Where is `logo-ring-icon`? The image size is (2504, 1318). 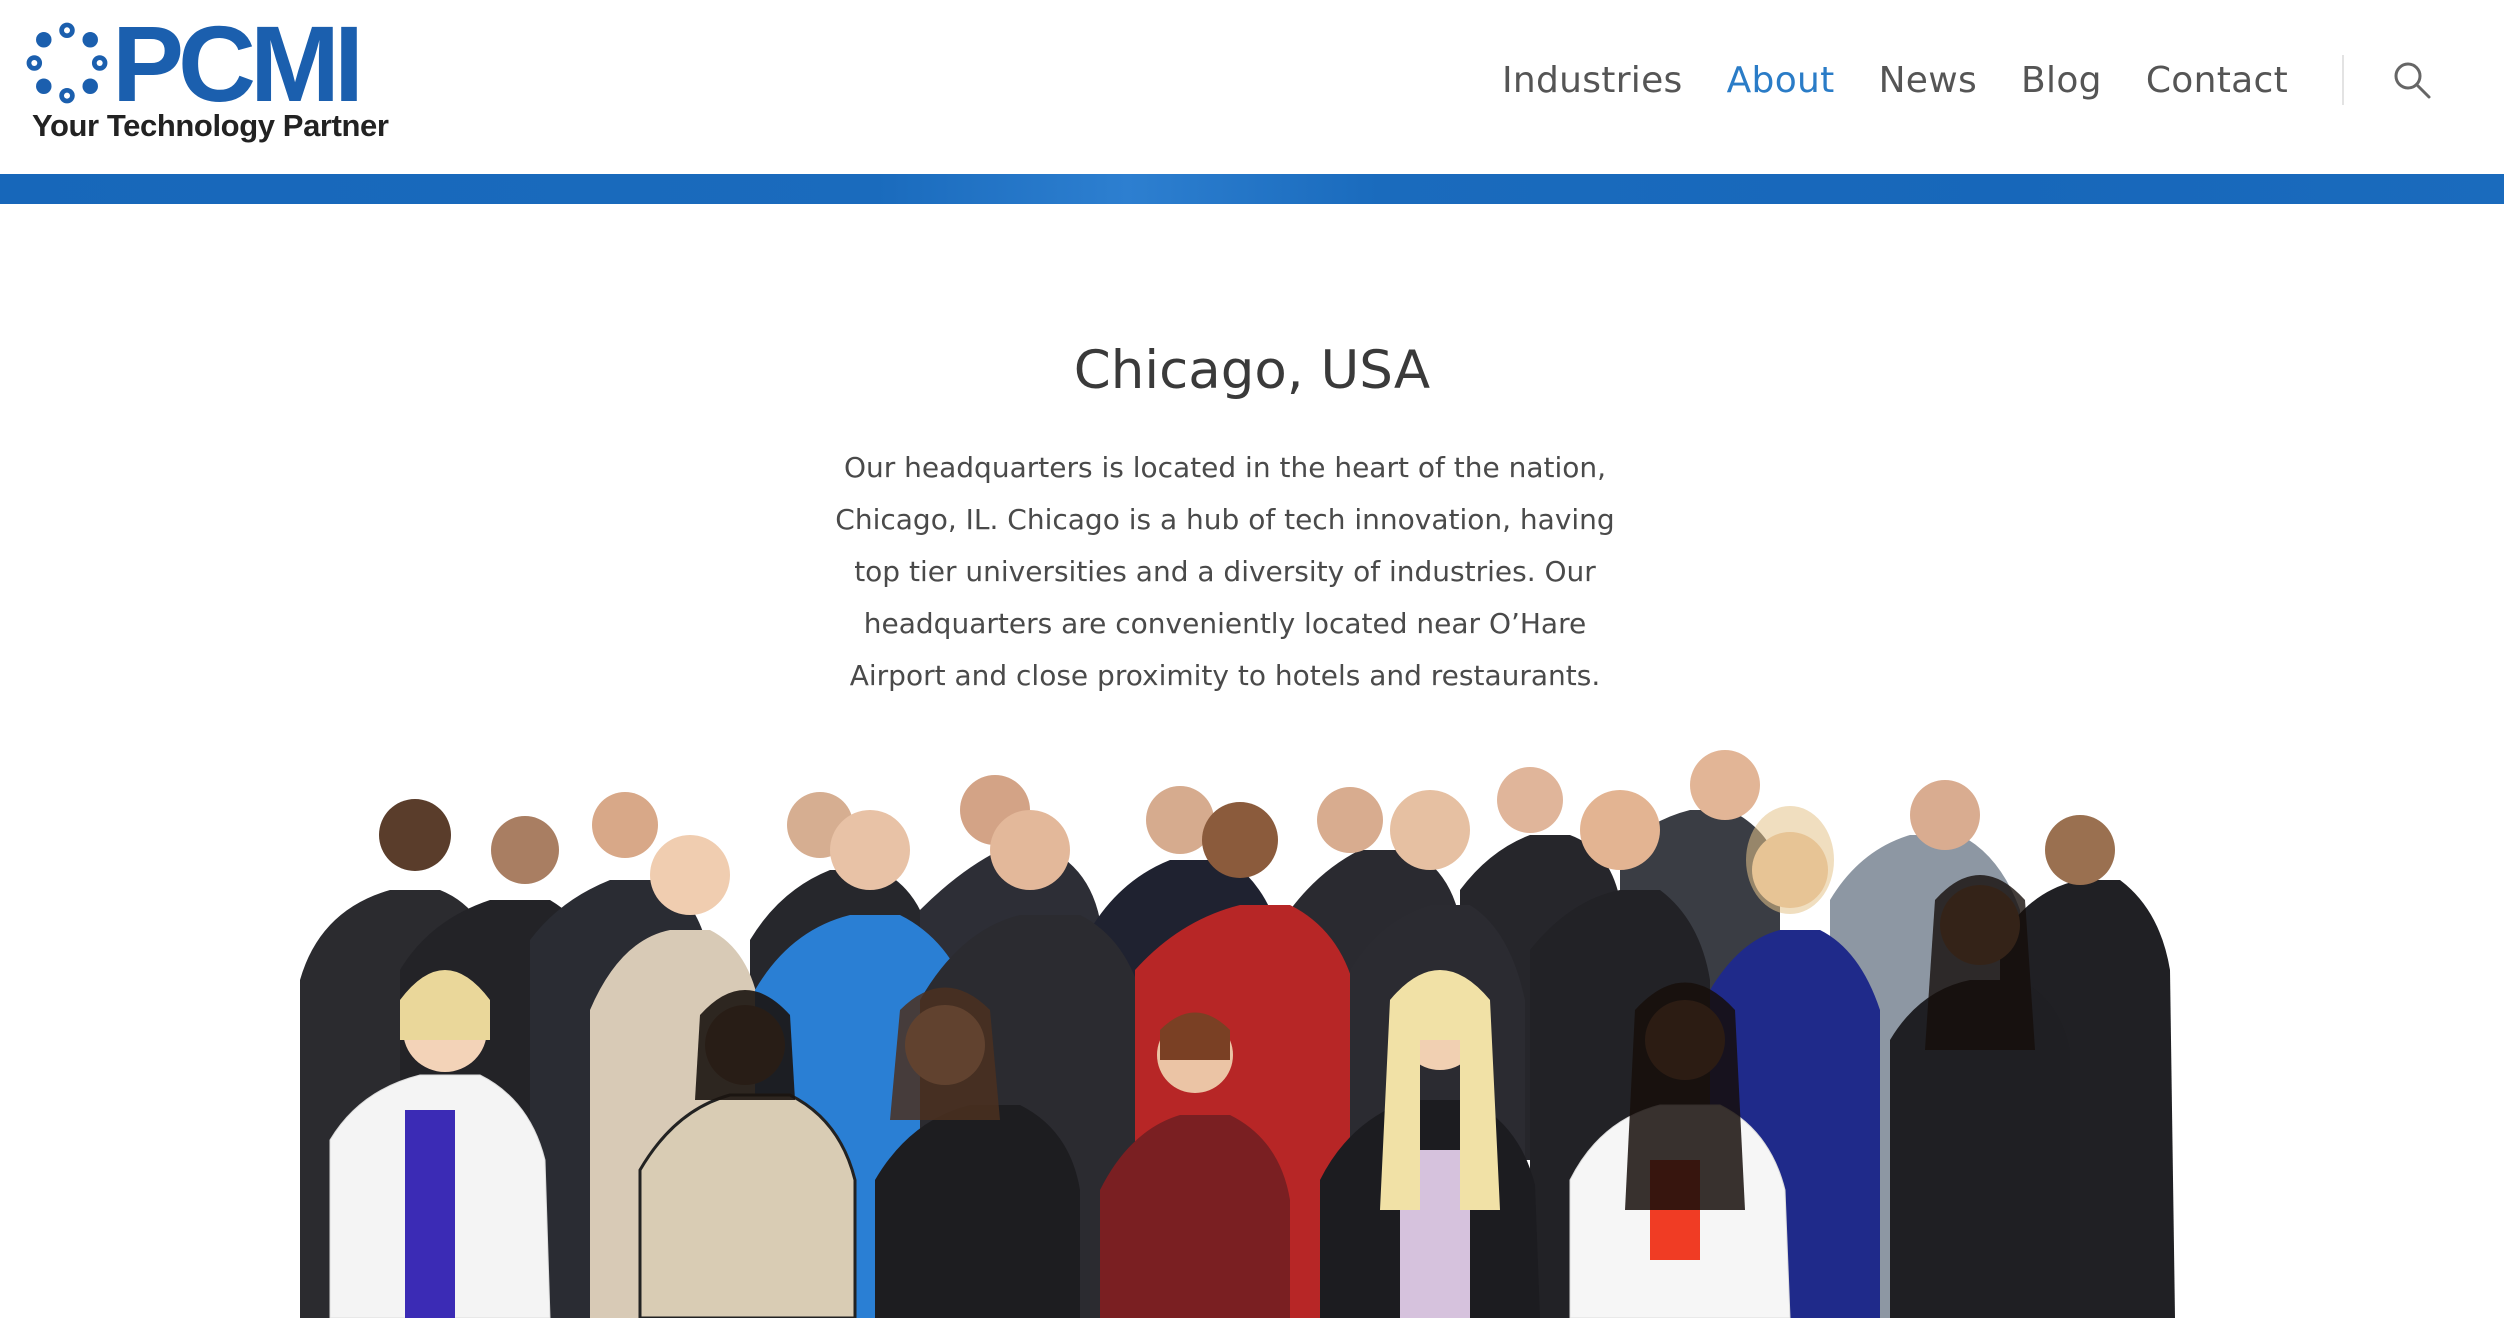 logo-ring-icon is located at coordinates (67, 63).